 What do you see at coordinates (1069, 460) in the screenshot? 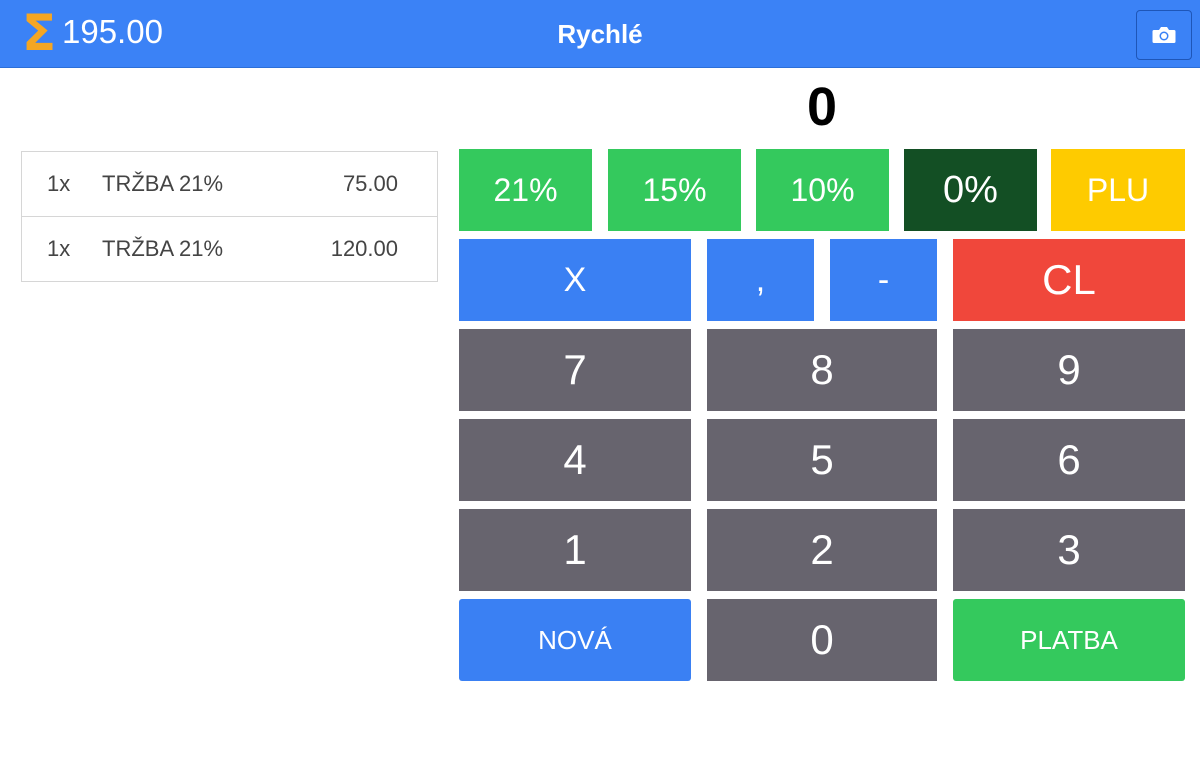
I see `digit-6-button: 6` at bounding box center [1069, 460].